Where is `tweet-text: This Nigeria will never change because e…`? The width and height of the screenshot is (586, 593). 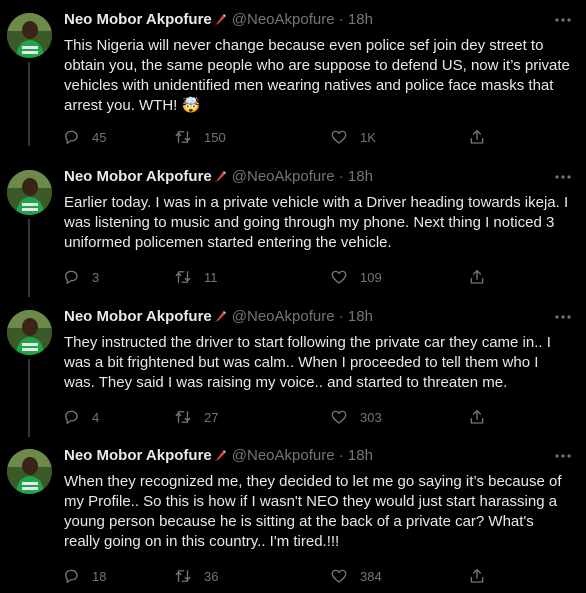 tweet-text: This Nigeria will never change because e… is located at coordinates (319, 75).